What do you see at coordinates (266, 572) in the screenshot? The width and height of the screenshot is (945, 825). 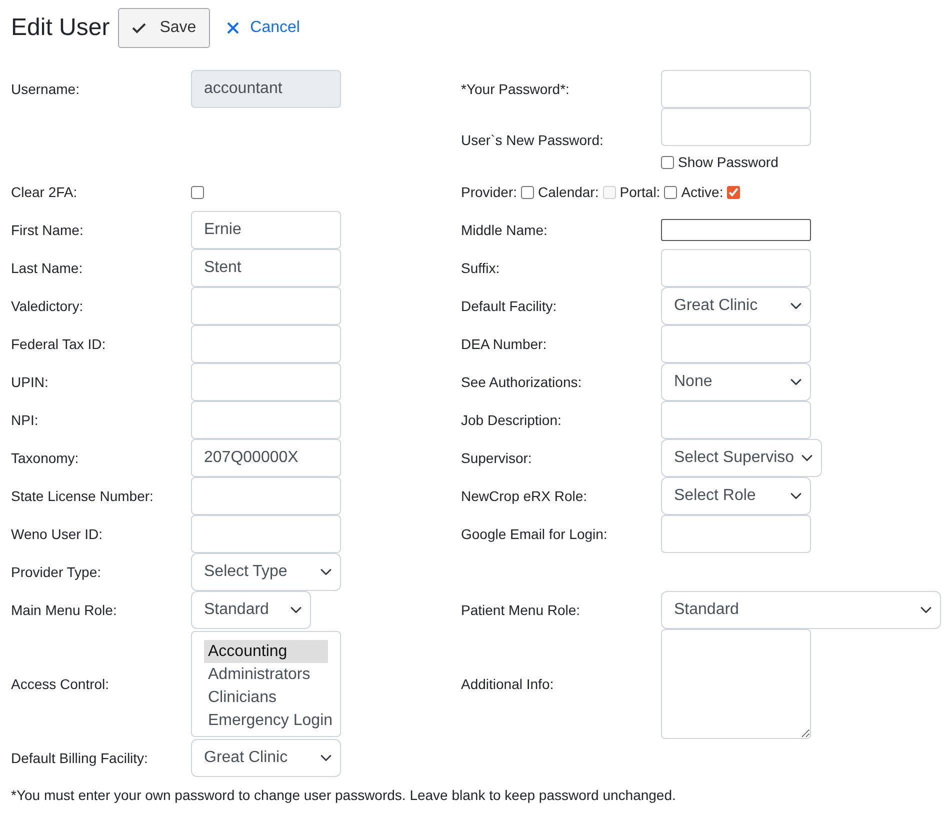 I see `select-dropdown: Select Type` at bounding box center [266, 572].